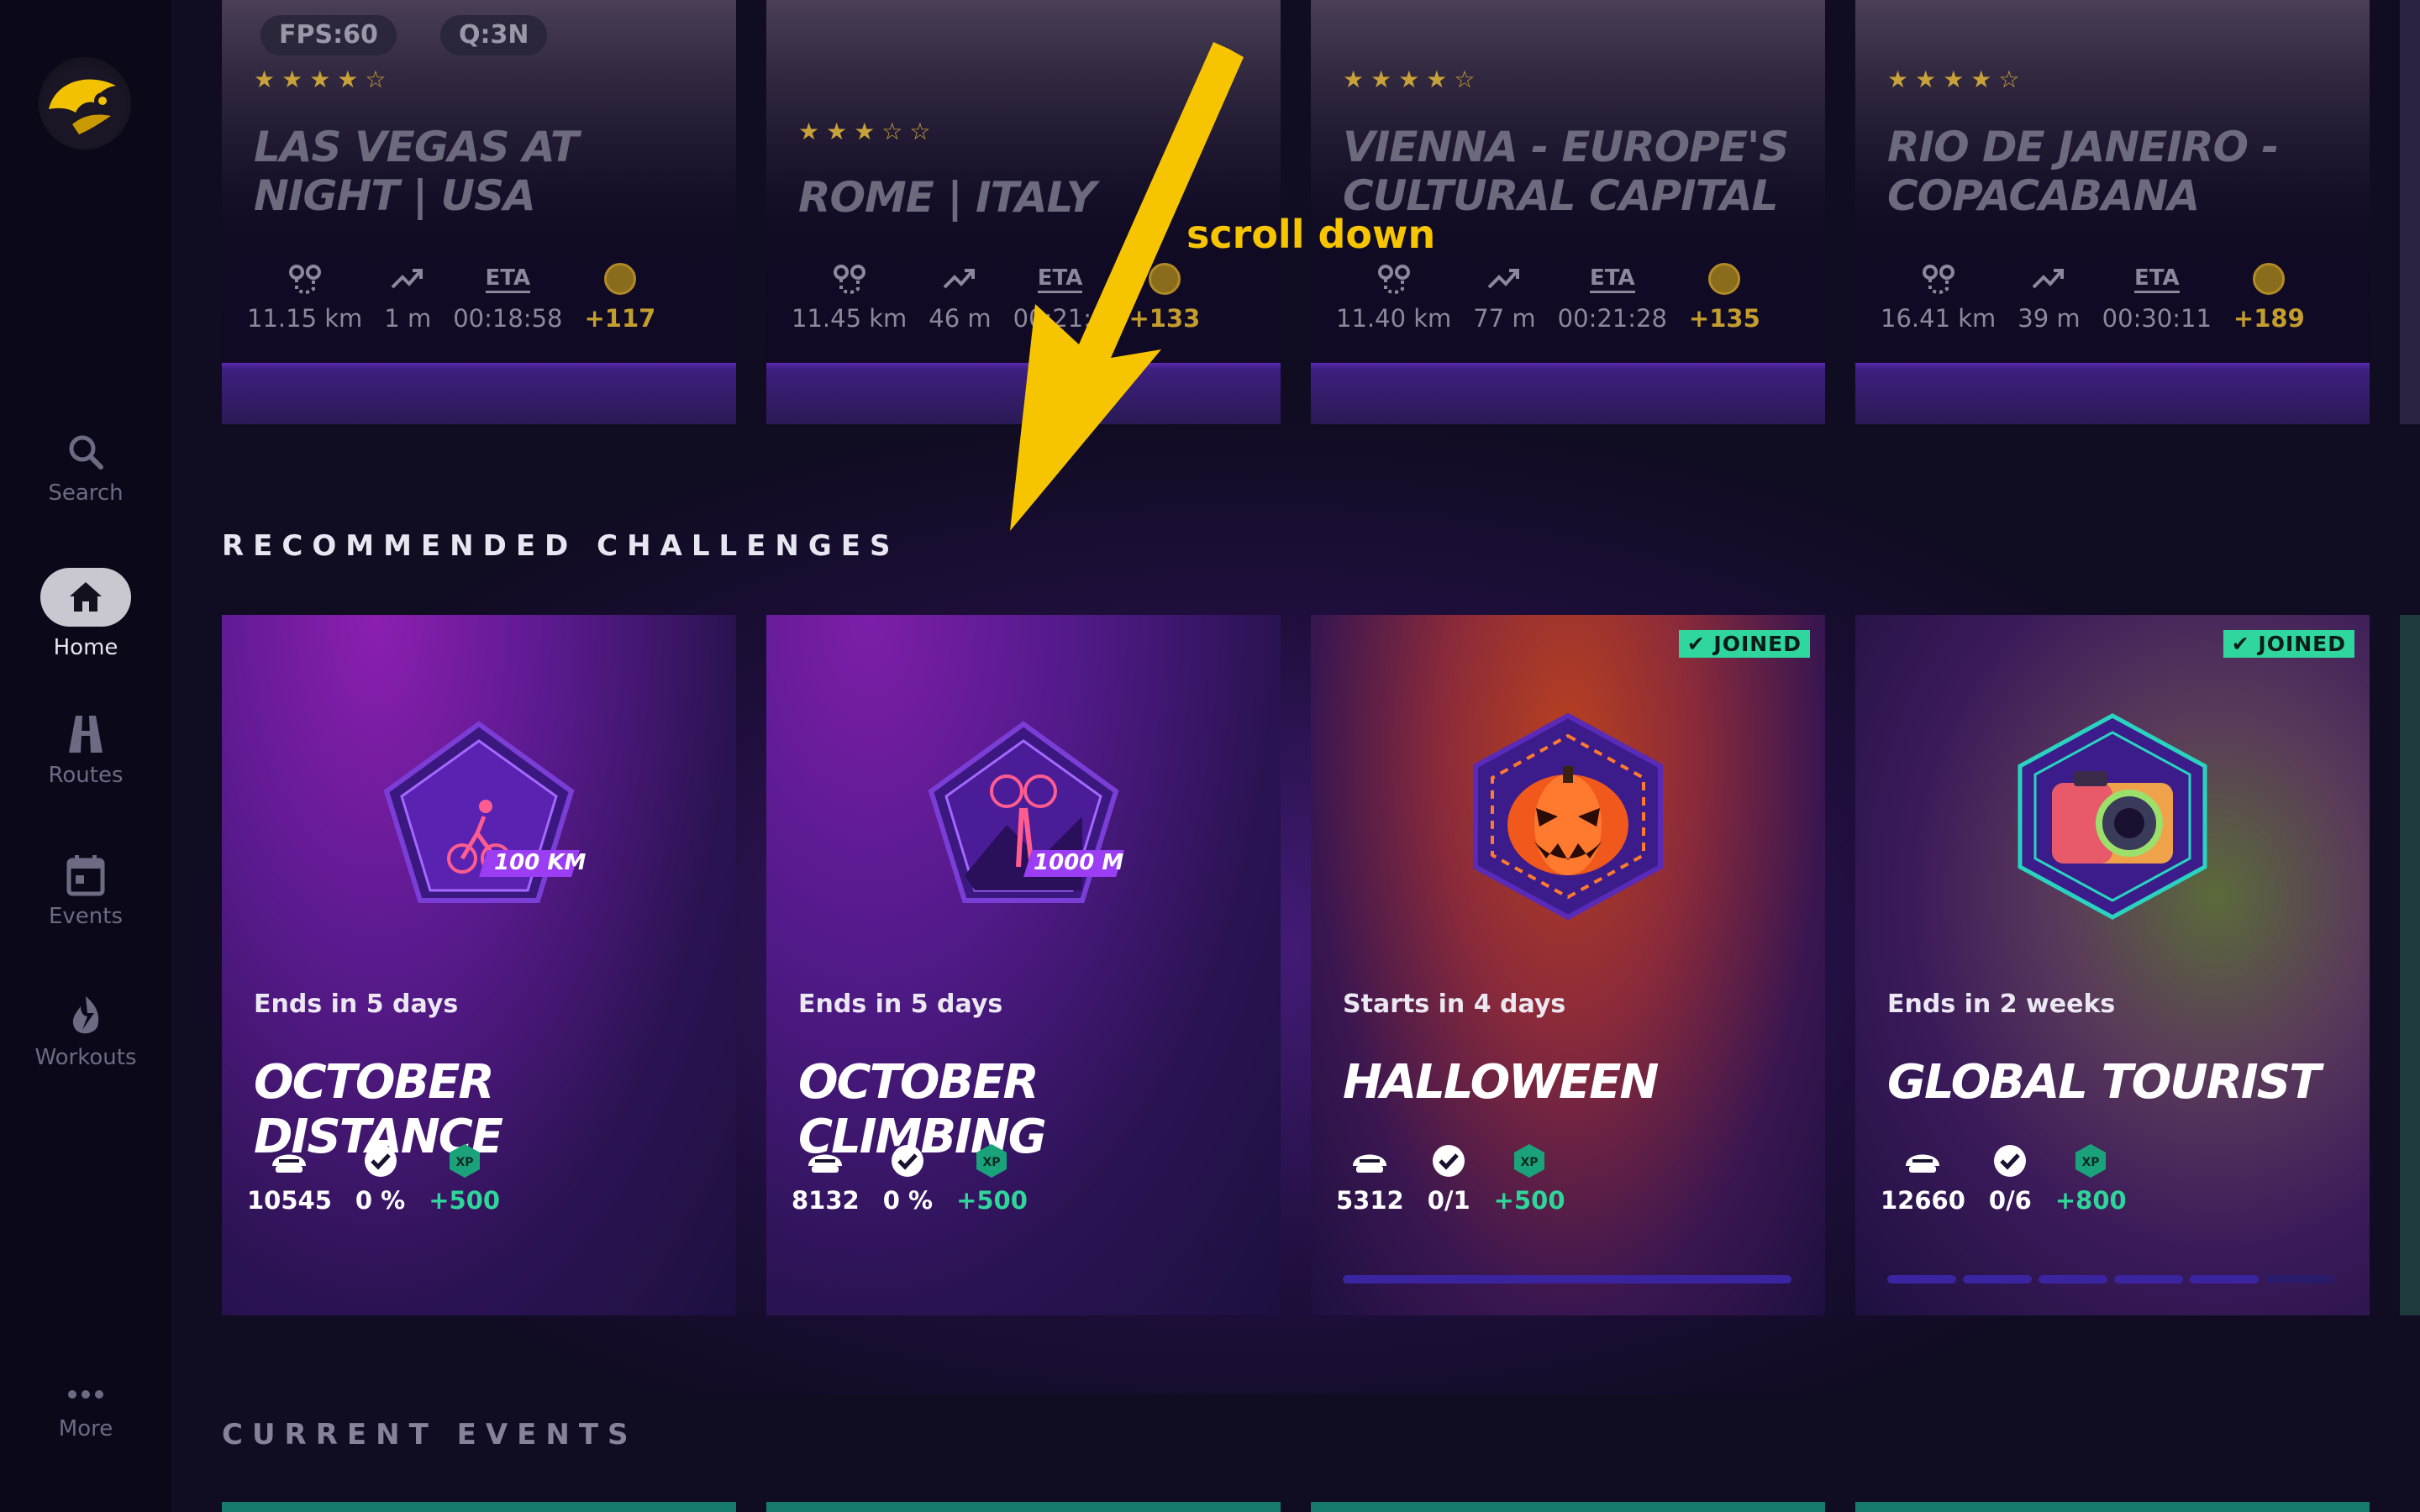  I want to click on eagle-logo-icon, so click(82, 106).